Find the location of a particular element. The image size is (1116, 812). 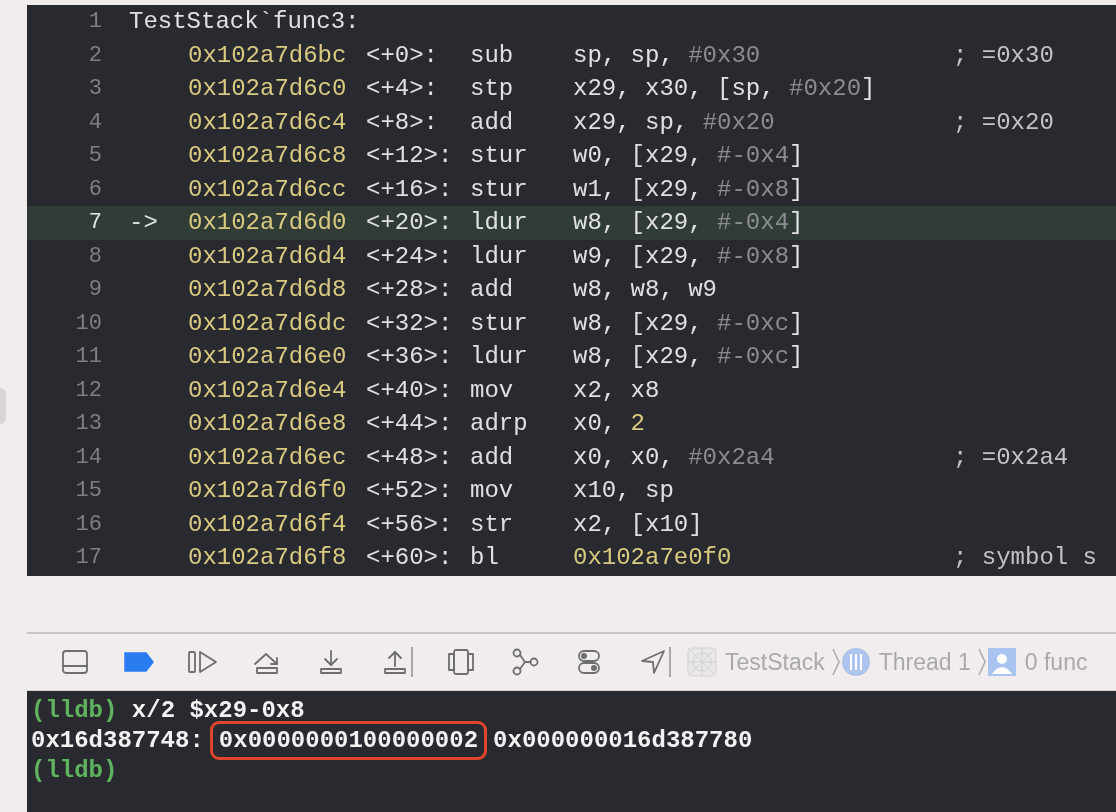

instruction-address: 0x102a7d6c4 is located at coordinates (268, 122).